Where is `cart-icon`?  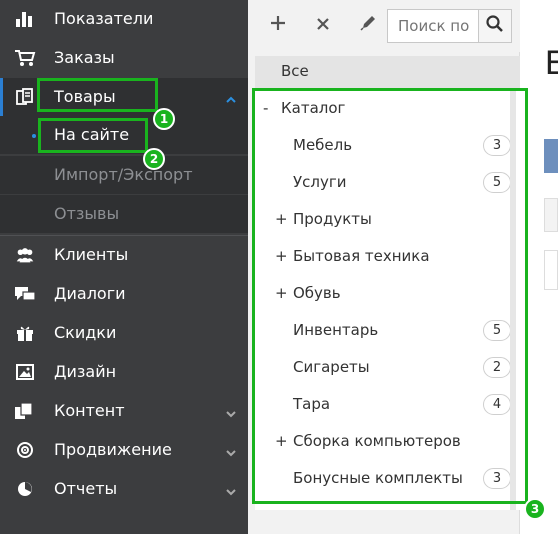
cart-icon is located at coordinates (25, 58).